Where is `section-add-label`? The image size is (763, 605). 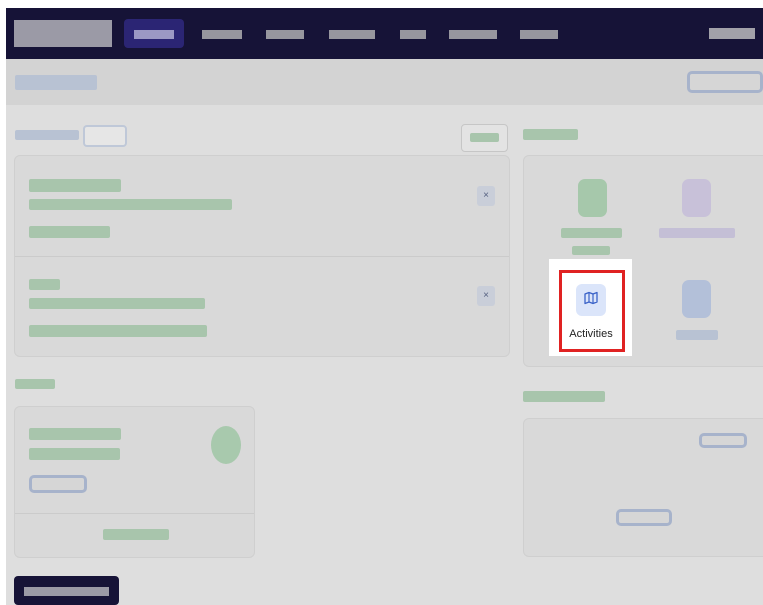
section-add-label is located at coordinates (484, 137).